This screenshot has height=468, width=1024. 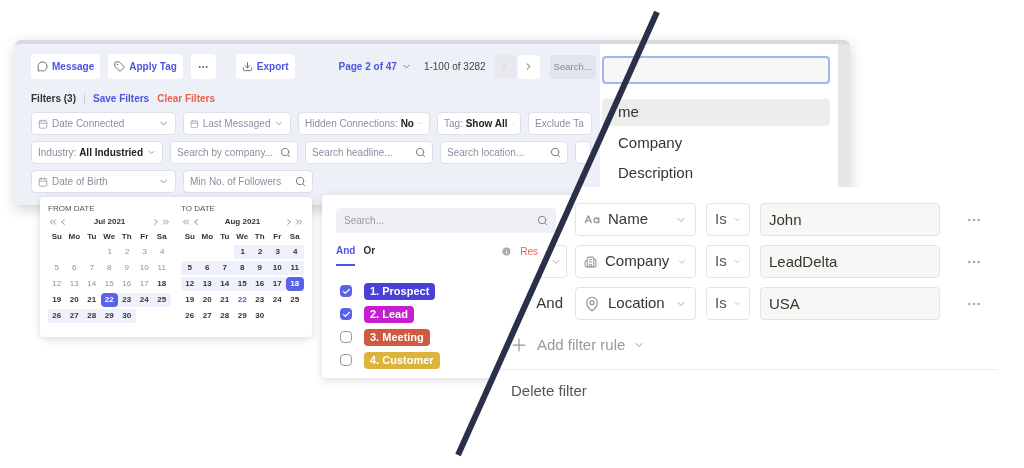 What do you see at coordinates (190, 284) in the screenshot?
I see `calendar-day: 12` at bounding box center [190, 284].